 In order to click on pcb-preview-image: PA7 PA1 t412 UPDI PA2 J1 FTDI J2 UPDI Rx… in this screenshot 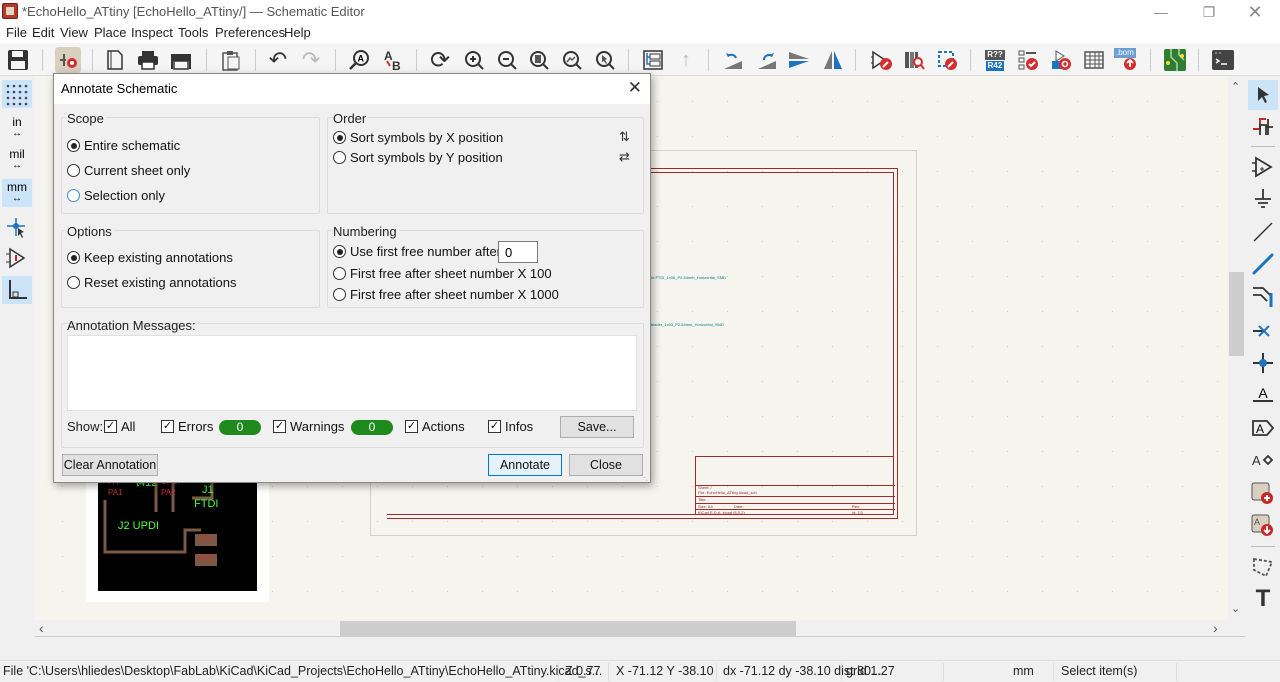, I will do `click(177, 538)`.